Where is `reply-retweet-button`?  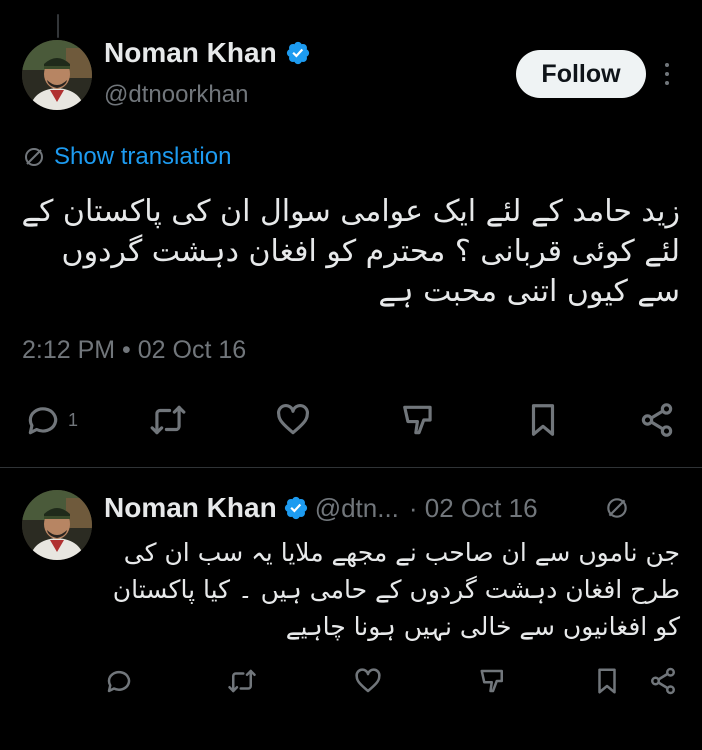
reply-retweet-button is located at coordinates (242, 681).